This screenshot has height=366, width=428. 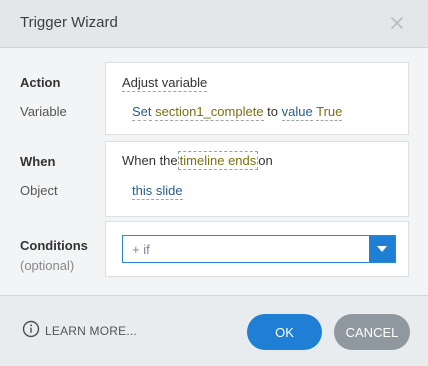 I want to click on set-token: Set, so click(x=142, y=112).